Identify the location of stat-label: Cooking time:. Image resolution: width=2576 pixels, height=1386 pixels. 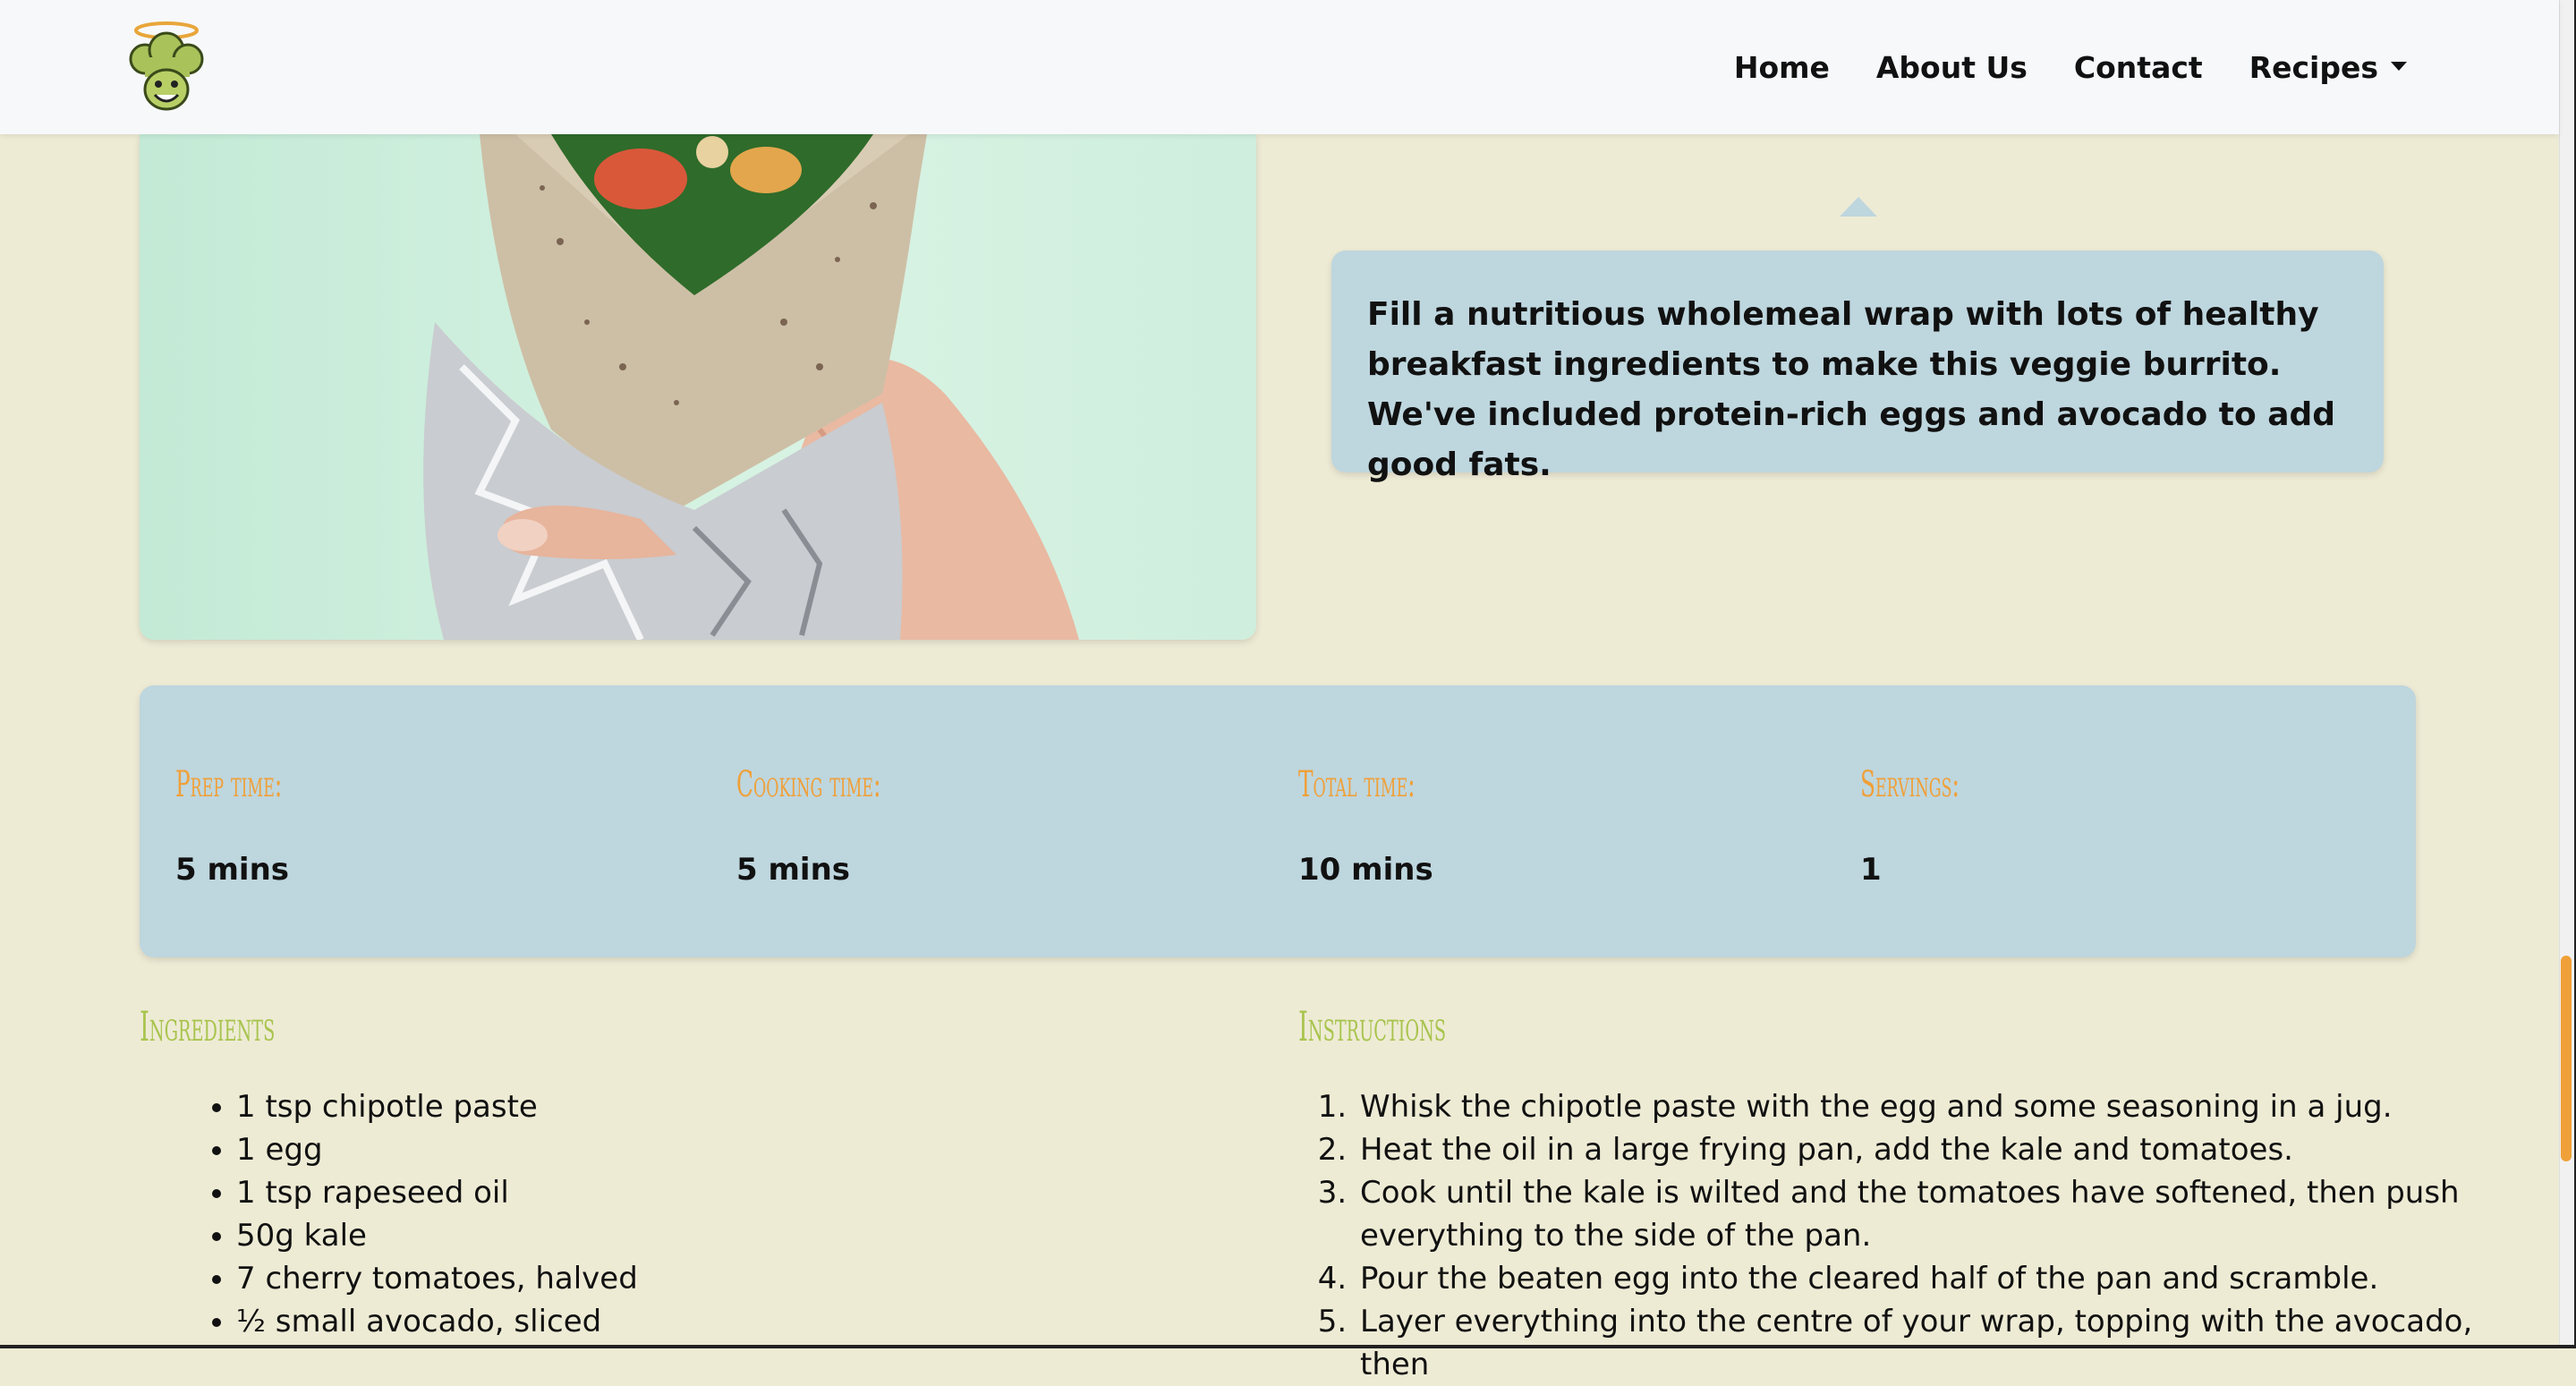
(808, 785).